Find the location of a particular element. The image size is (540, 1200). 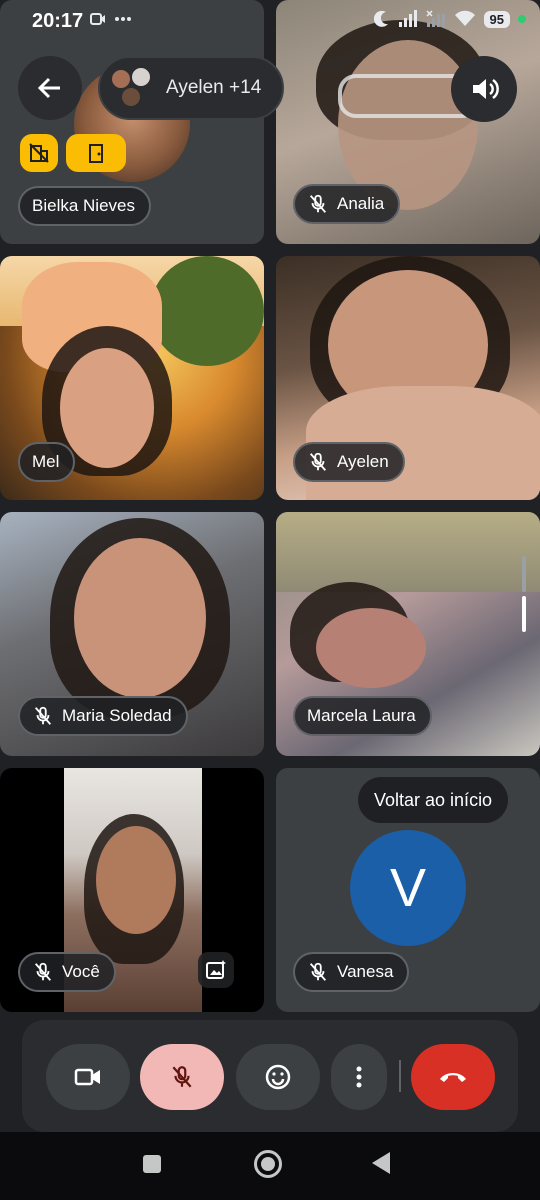

status-left-icons is located at coordinates (111, 19).